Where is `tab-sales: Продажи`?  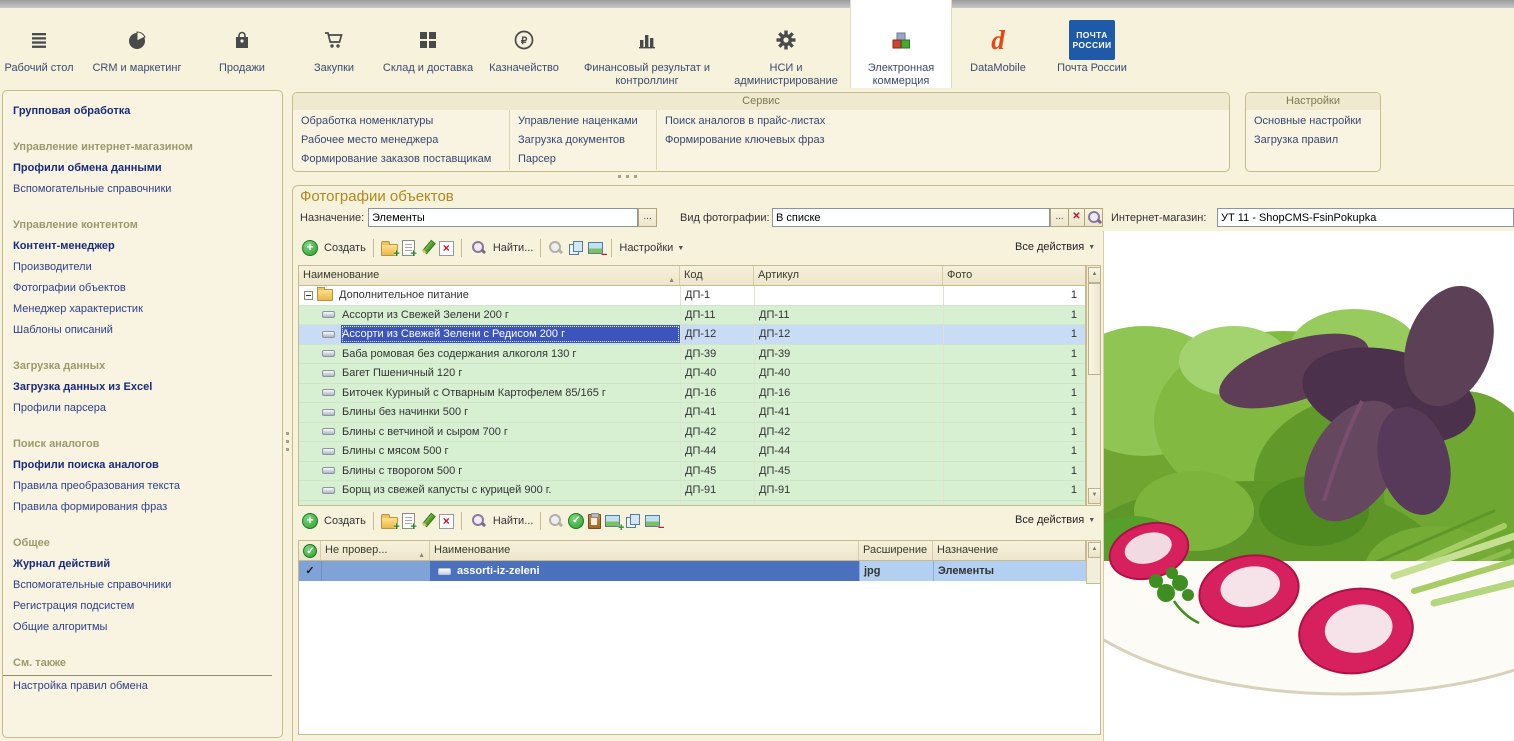
tab-sales: Продажи is located at coordinates (242, 48).